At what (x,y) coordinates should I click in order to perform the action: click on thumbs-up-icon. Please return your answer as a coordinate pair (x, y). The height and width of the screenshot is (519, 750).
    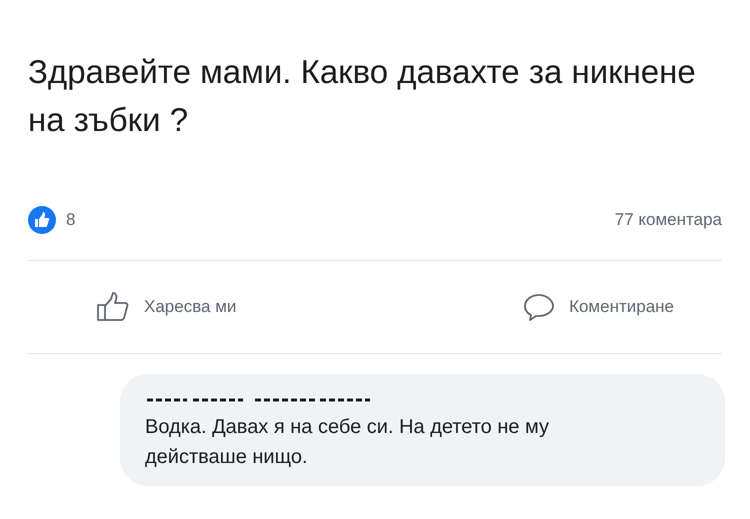
    Looking at the image, I should click on (113, 307).